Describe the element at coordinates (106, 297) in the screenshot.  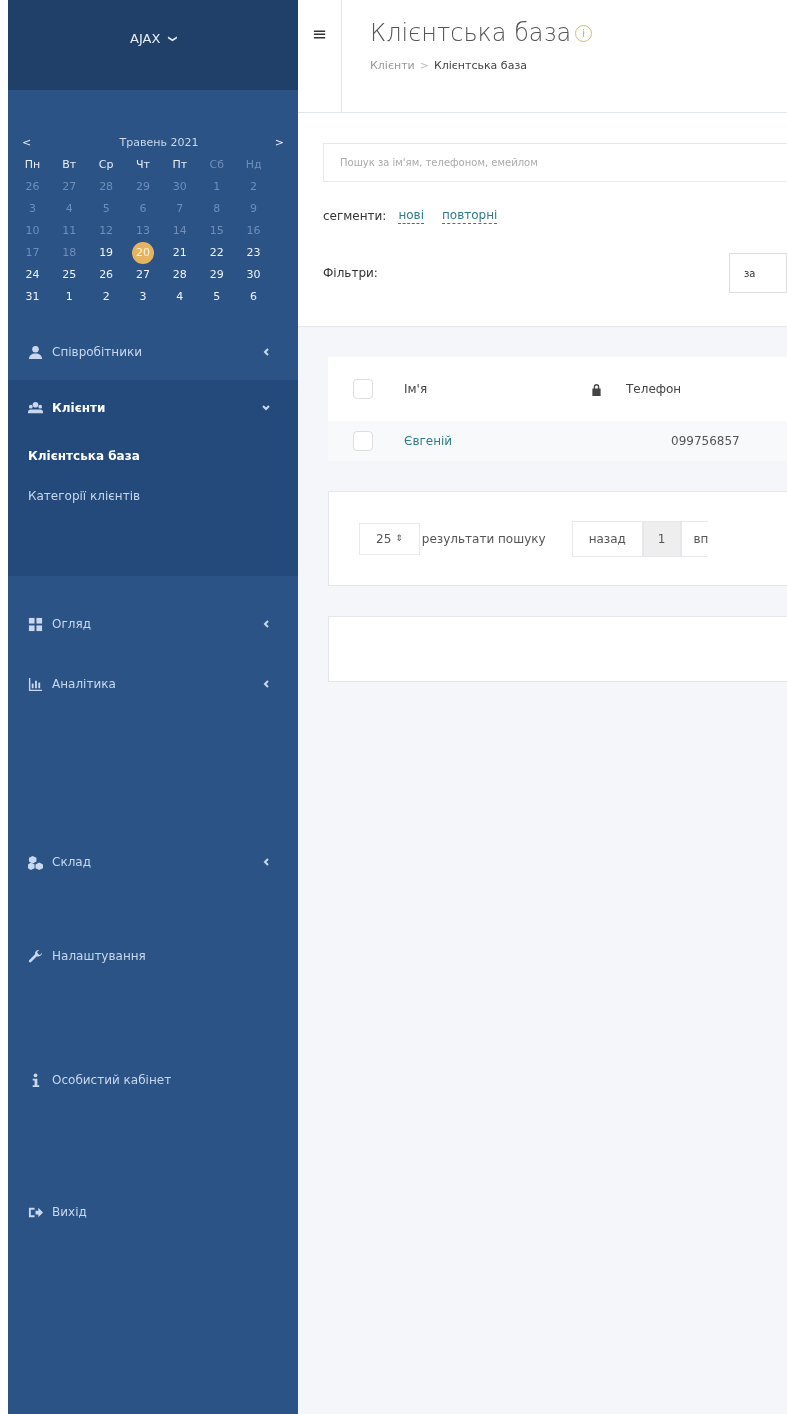
I see `calendar-day: 2` at that location.